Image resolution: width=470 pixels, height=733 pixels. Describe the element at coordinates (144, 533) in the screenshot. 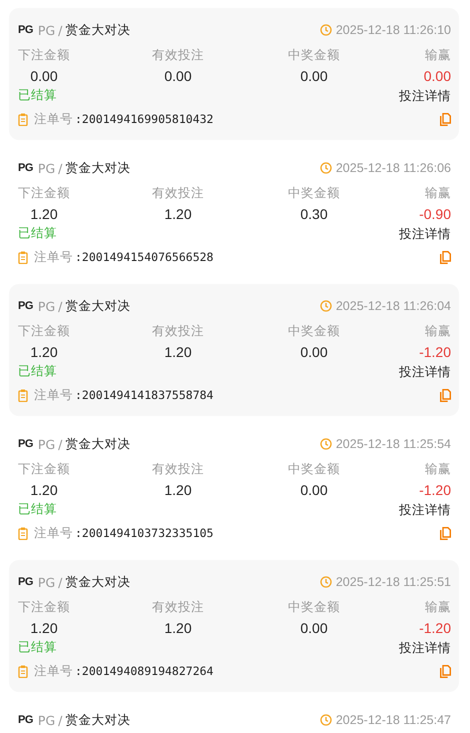

I see `order-number: :2001494103732335105` at that location.